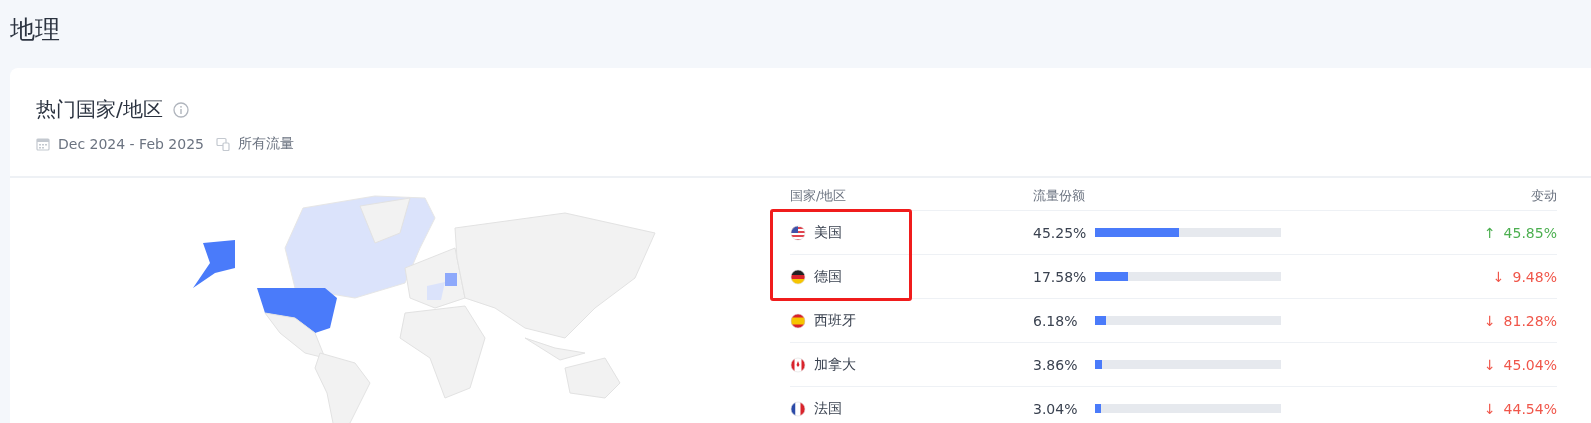 The image size is (1591, 423). What do you see at coordinates (223, 144) in the screenshot?
I see `devices-icon` at bounding box center [223, 144].